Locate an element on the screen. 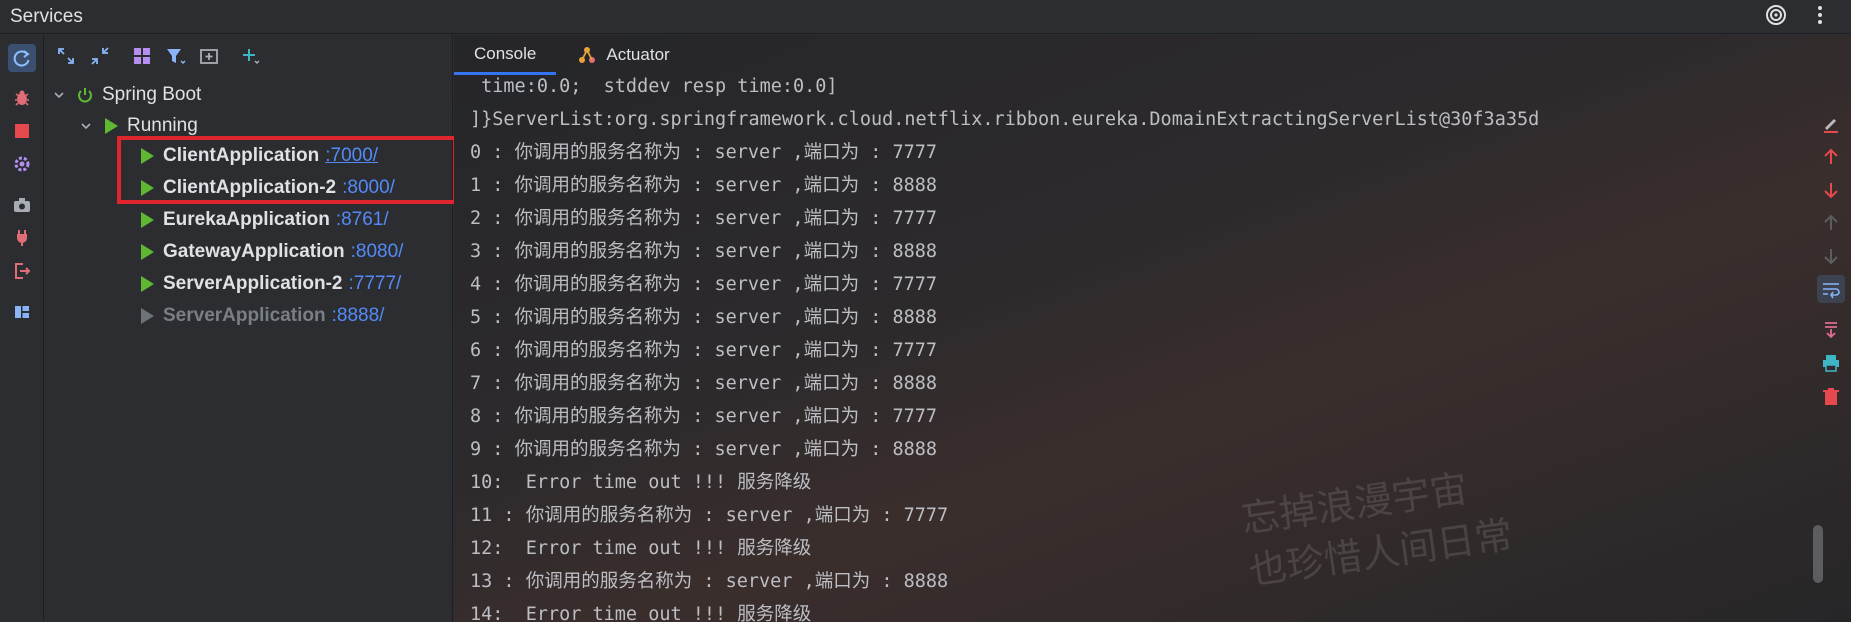  tab-label: Actuator is located at coordinates (638, 54).